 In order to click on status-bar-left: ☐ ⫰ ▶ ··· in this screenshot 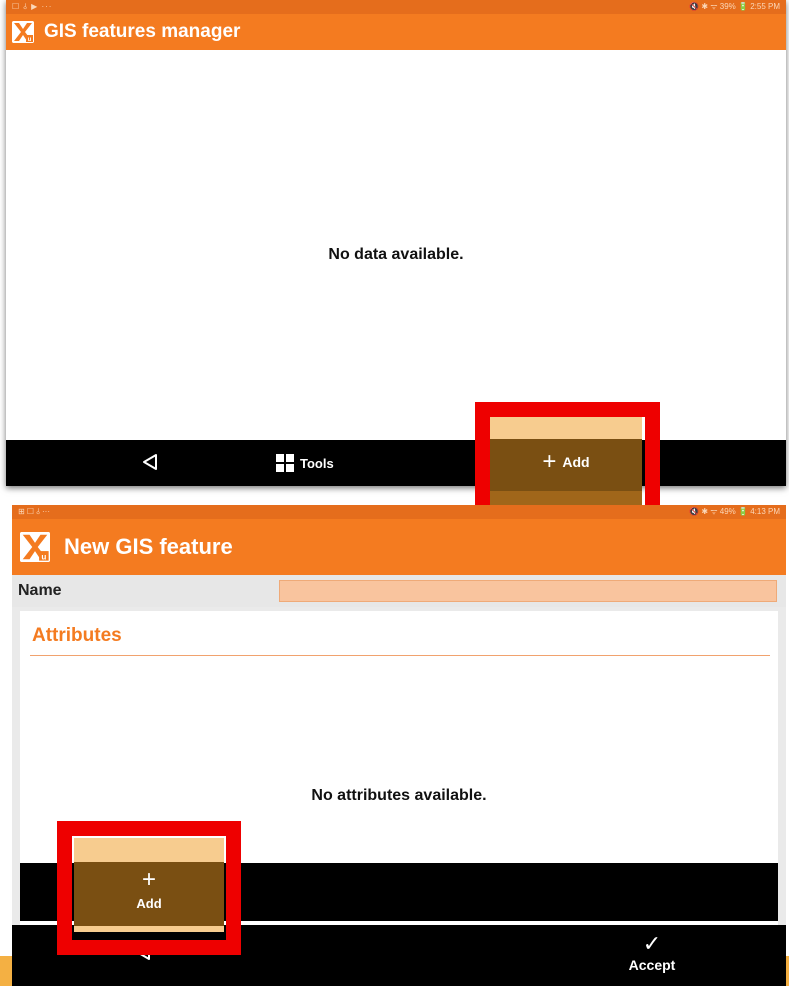, I will do `click(32, 6)`.